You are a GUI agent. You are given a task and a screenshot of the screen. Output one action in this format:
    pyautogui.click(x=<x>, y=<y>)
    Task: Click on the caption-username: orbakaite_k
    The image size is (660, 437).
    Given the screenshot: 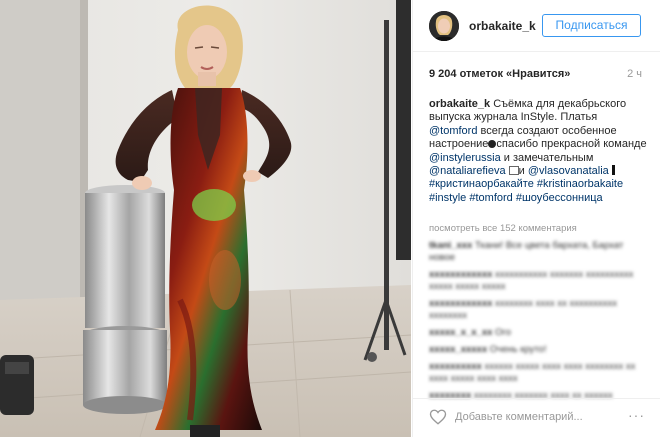 What is the action you would take?
    pyautogui.click(x=459, y=104)
    